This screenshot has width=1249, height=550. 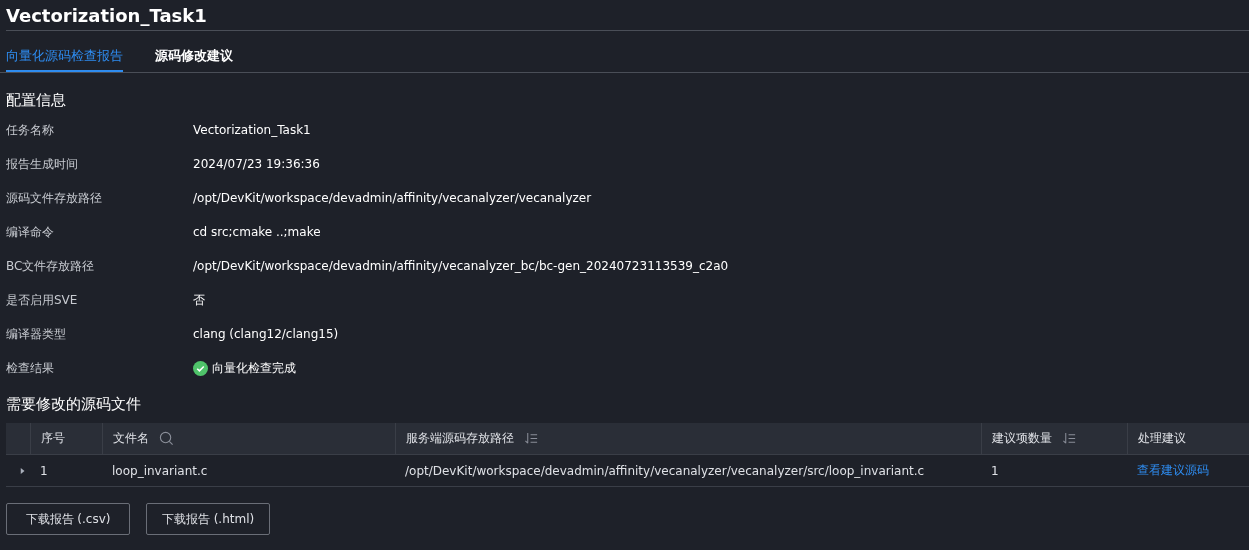 I want to click on check-circle-icon, so click(x=200, y=368).